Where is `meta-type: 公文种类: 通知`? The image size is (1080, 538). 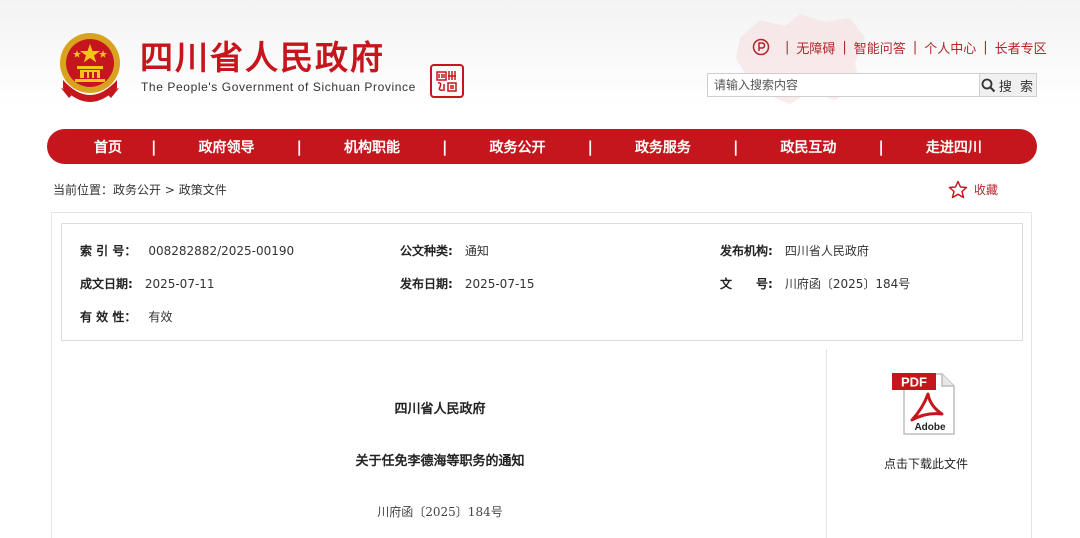
meta-type: 公文种类: 通知 is located at coordinates (444, 250).